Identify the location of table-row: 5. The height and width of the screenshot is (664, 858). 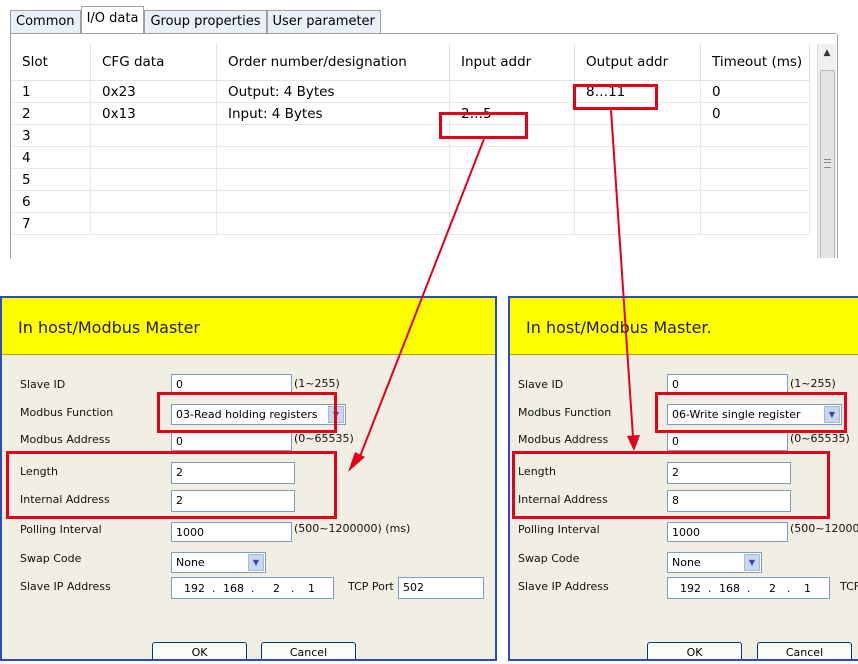
(410, 179).